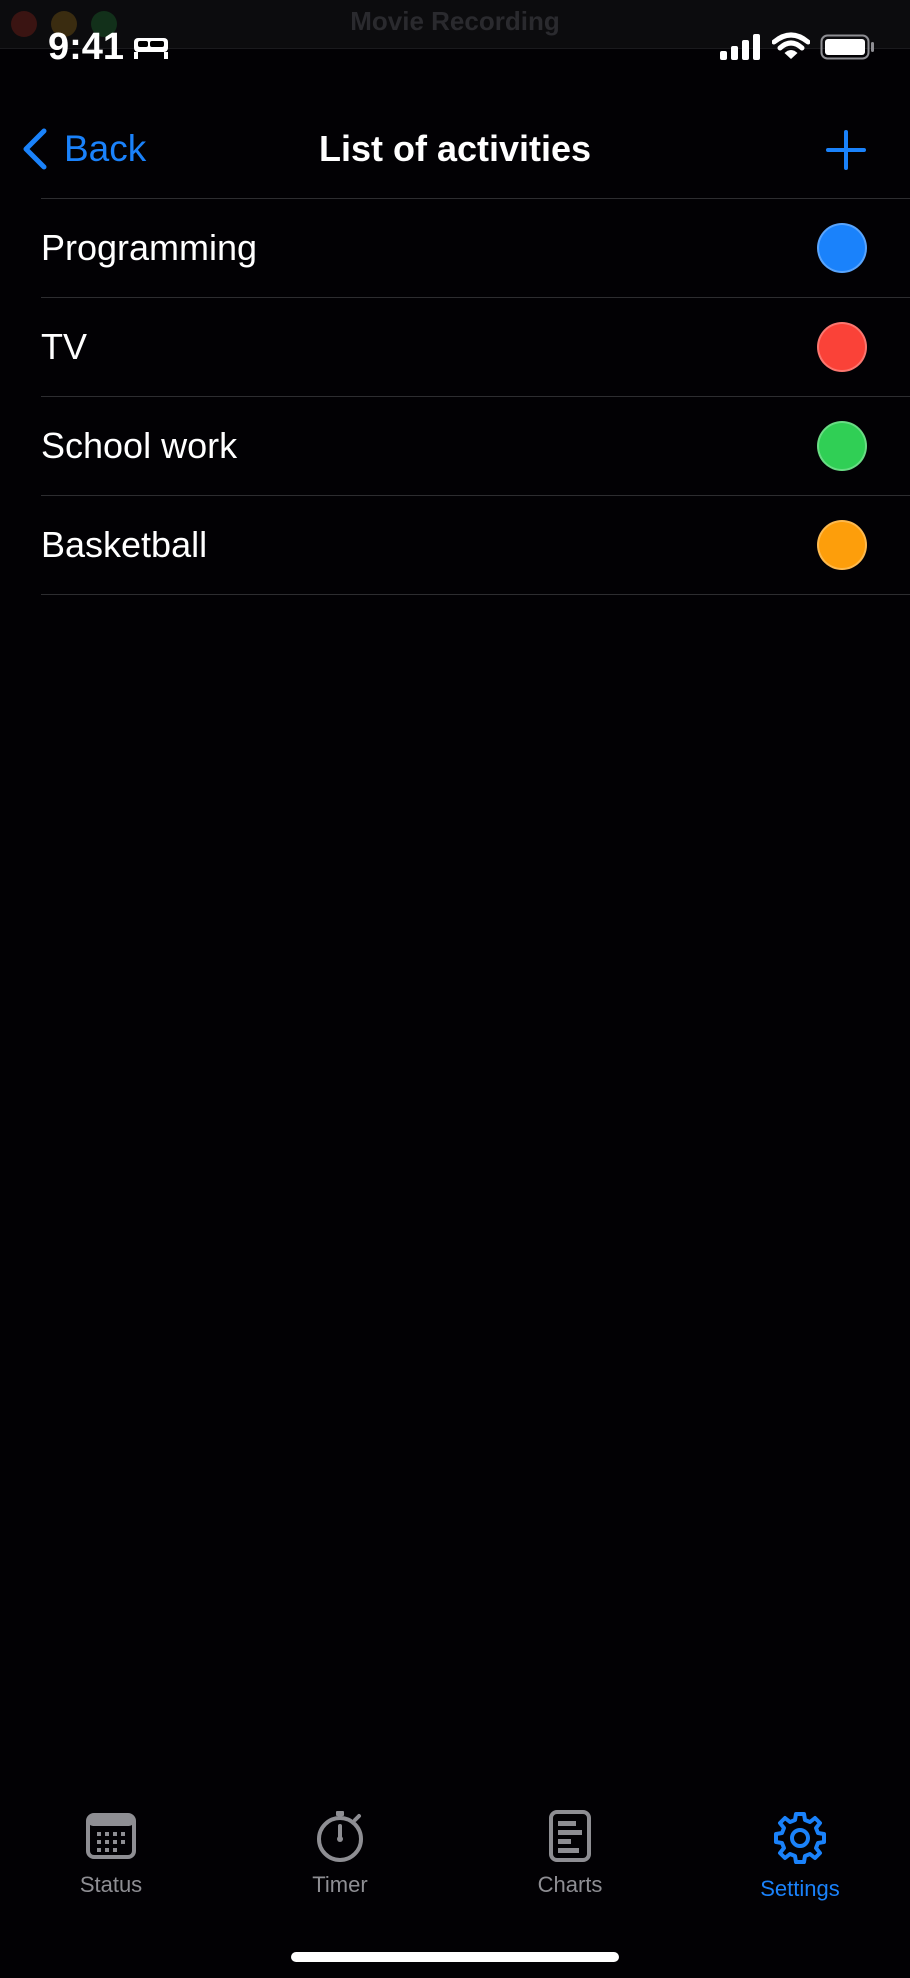 The width and height of the screenshot is (910, 1978). Describe the element at coordinates (340, 1884) in the screenshot. I see `tab-label: Timer` at that location.